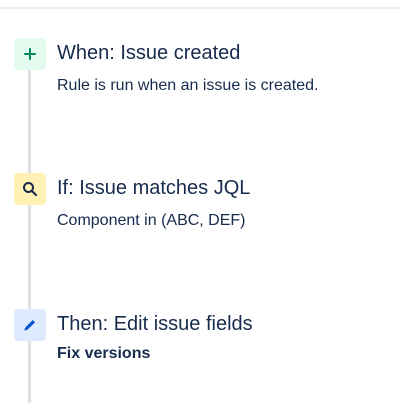 The height and width of the screenshot is (403, 400). I want to click on top-divider, so click(200, 8).